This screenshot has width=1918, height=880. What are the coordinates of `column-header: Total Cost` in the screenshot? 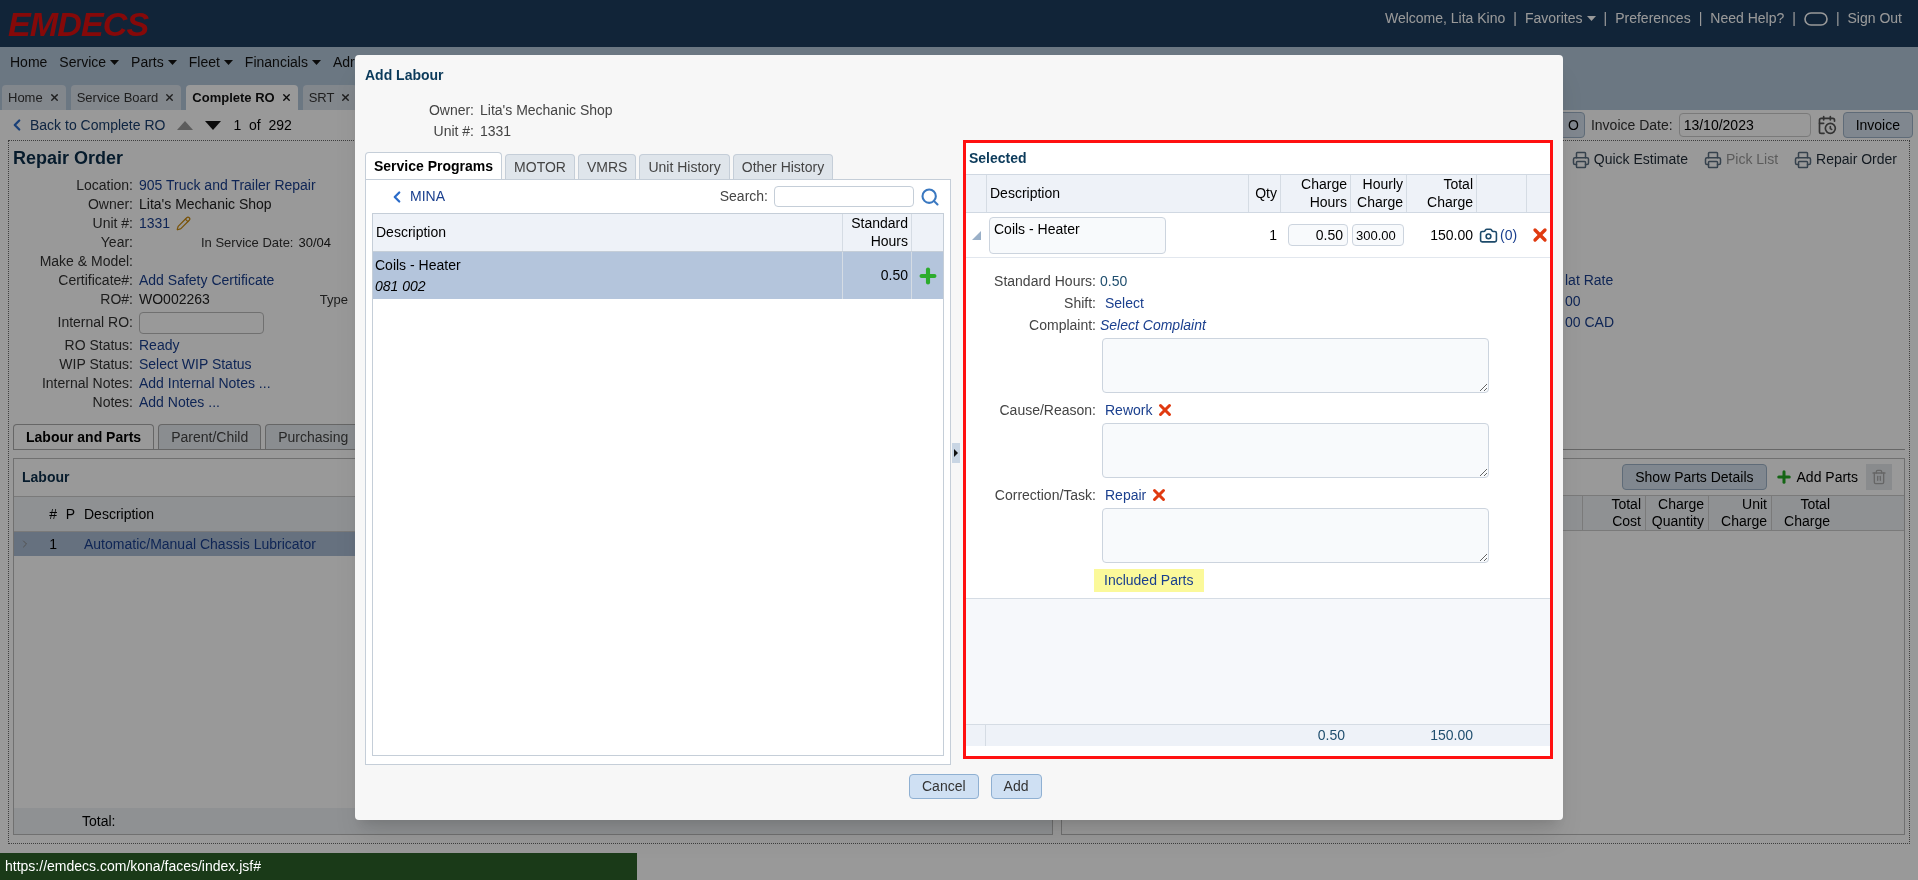 It's located at (1613, 513).